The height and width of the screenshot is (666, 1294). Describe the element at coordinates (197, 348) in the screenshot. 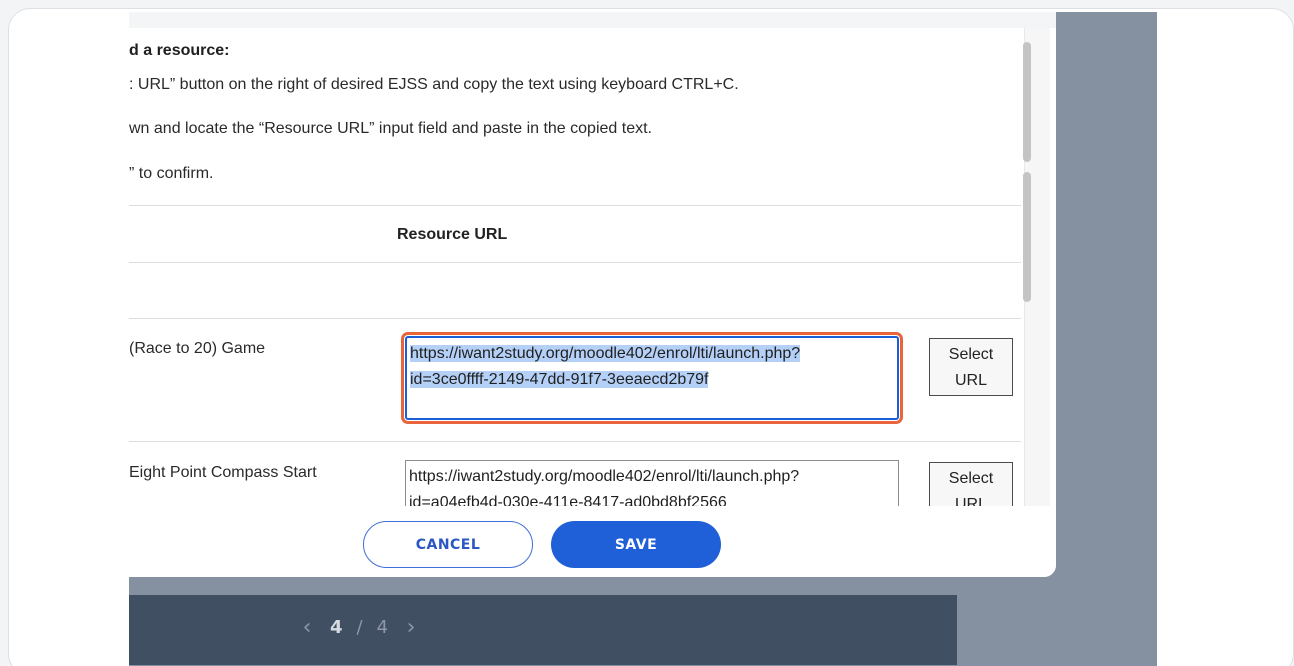

I see `table-row-name: (Race to 20) Game` at that location.